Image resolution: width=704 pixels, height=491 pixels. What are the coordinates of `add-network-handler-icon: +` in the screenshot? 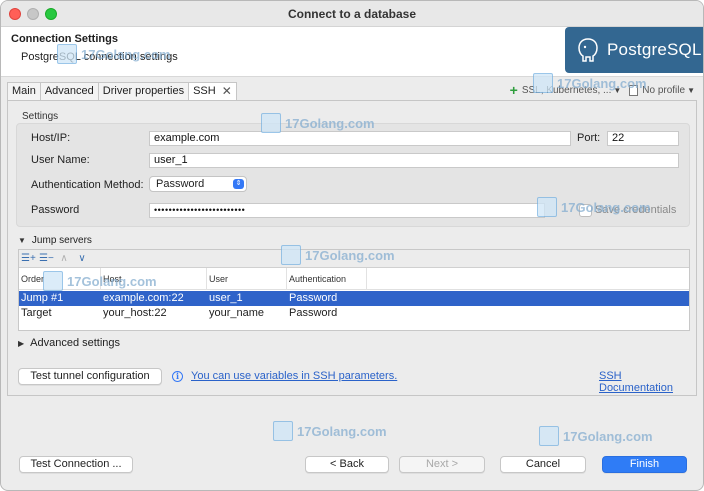 It's located at (514, 90).